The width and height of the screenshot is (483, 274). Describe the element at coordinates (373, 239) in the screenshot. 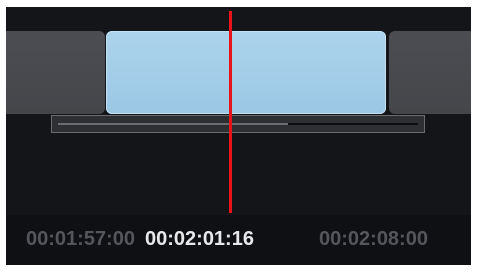

I see `end-timecode: 00:02:08:00` at that location.